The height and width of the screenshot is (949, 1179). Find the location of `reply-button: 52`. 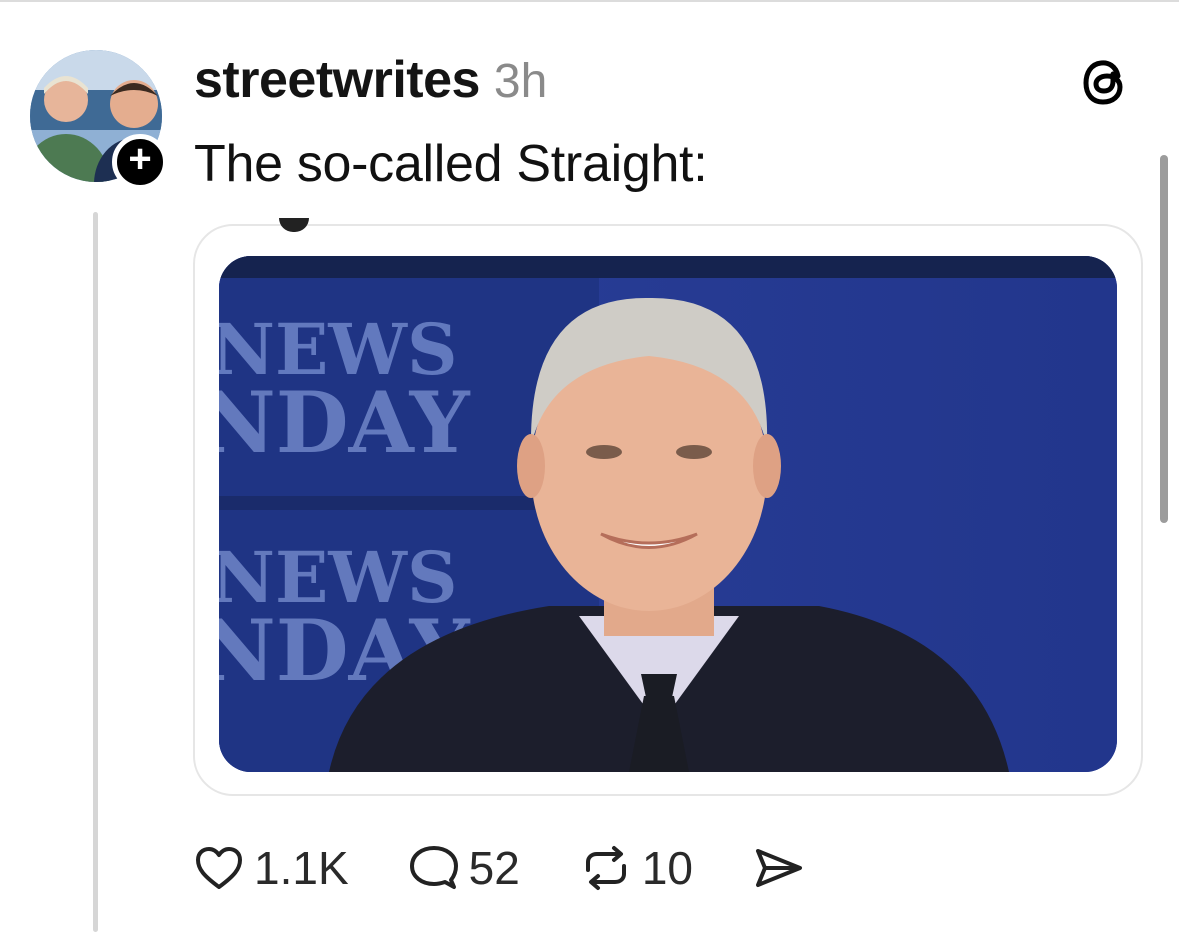

reply-button: 52 is located at coordinates (464, 868).